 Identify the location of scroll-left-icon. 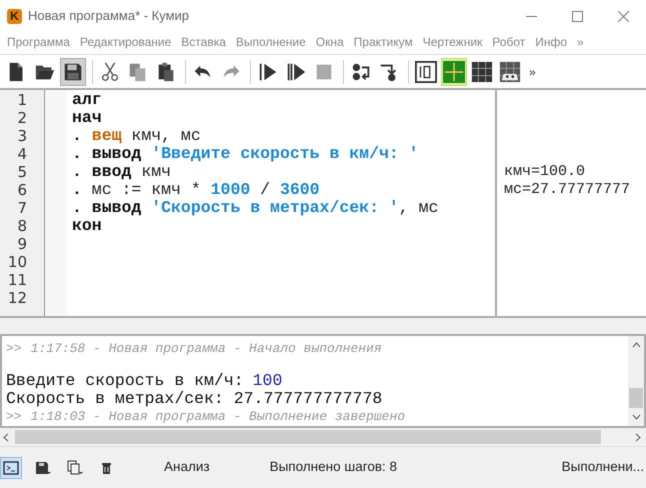
(6, 437).